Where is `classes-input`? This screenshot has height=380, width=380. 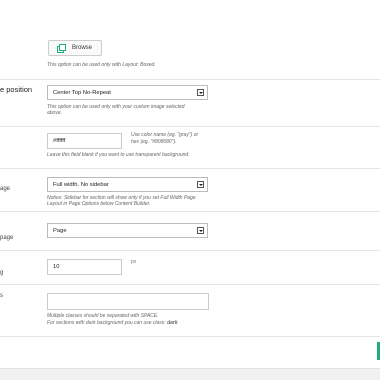 classes-input is located at coordinates (128, 301).